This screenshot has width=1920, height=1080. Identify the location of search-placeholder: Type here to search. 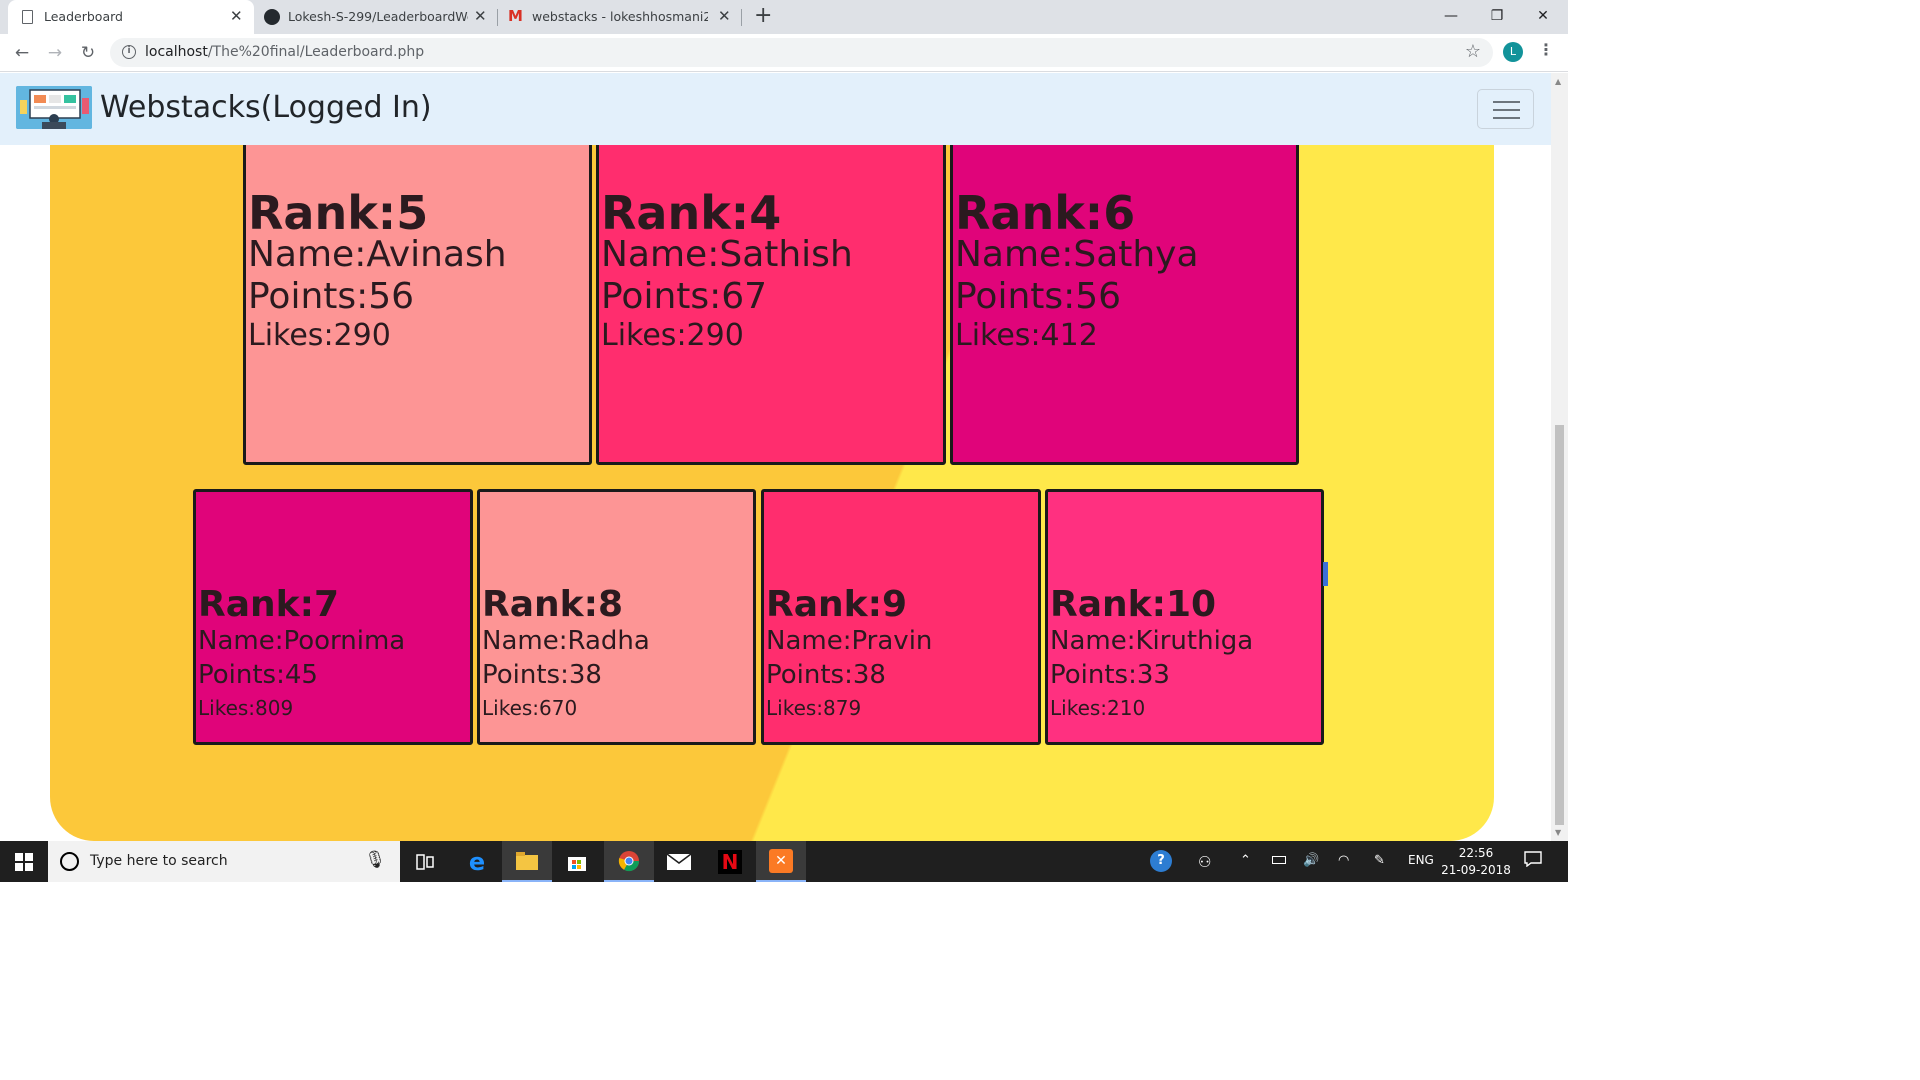
(159, 861).